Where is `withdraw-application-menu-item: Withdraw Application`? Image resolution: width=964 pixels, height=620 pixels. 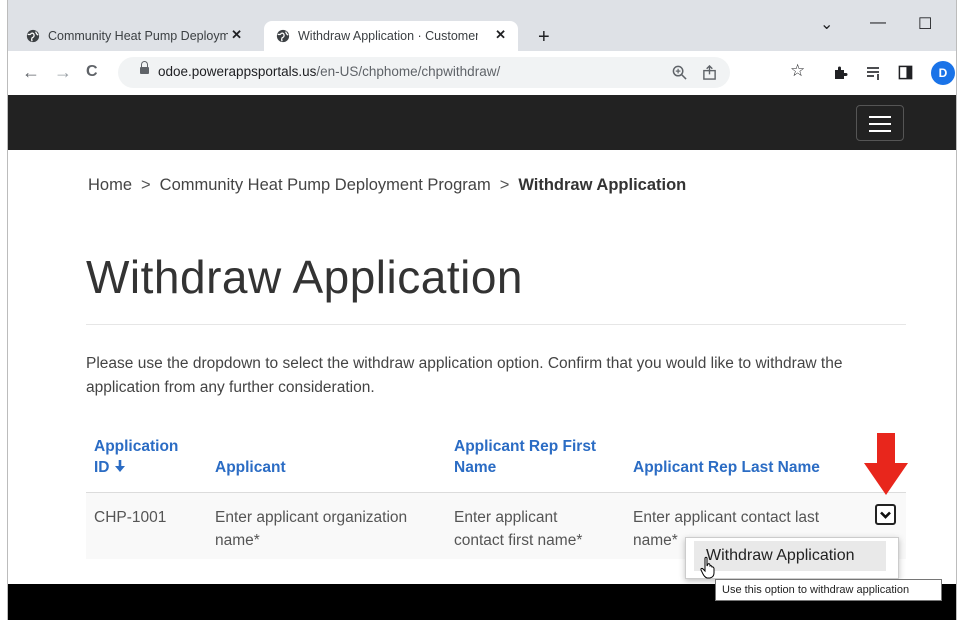
withdraw-application-menu-item: Withdraw Application is located at coordinates (790, 556).